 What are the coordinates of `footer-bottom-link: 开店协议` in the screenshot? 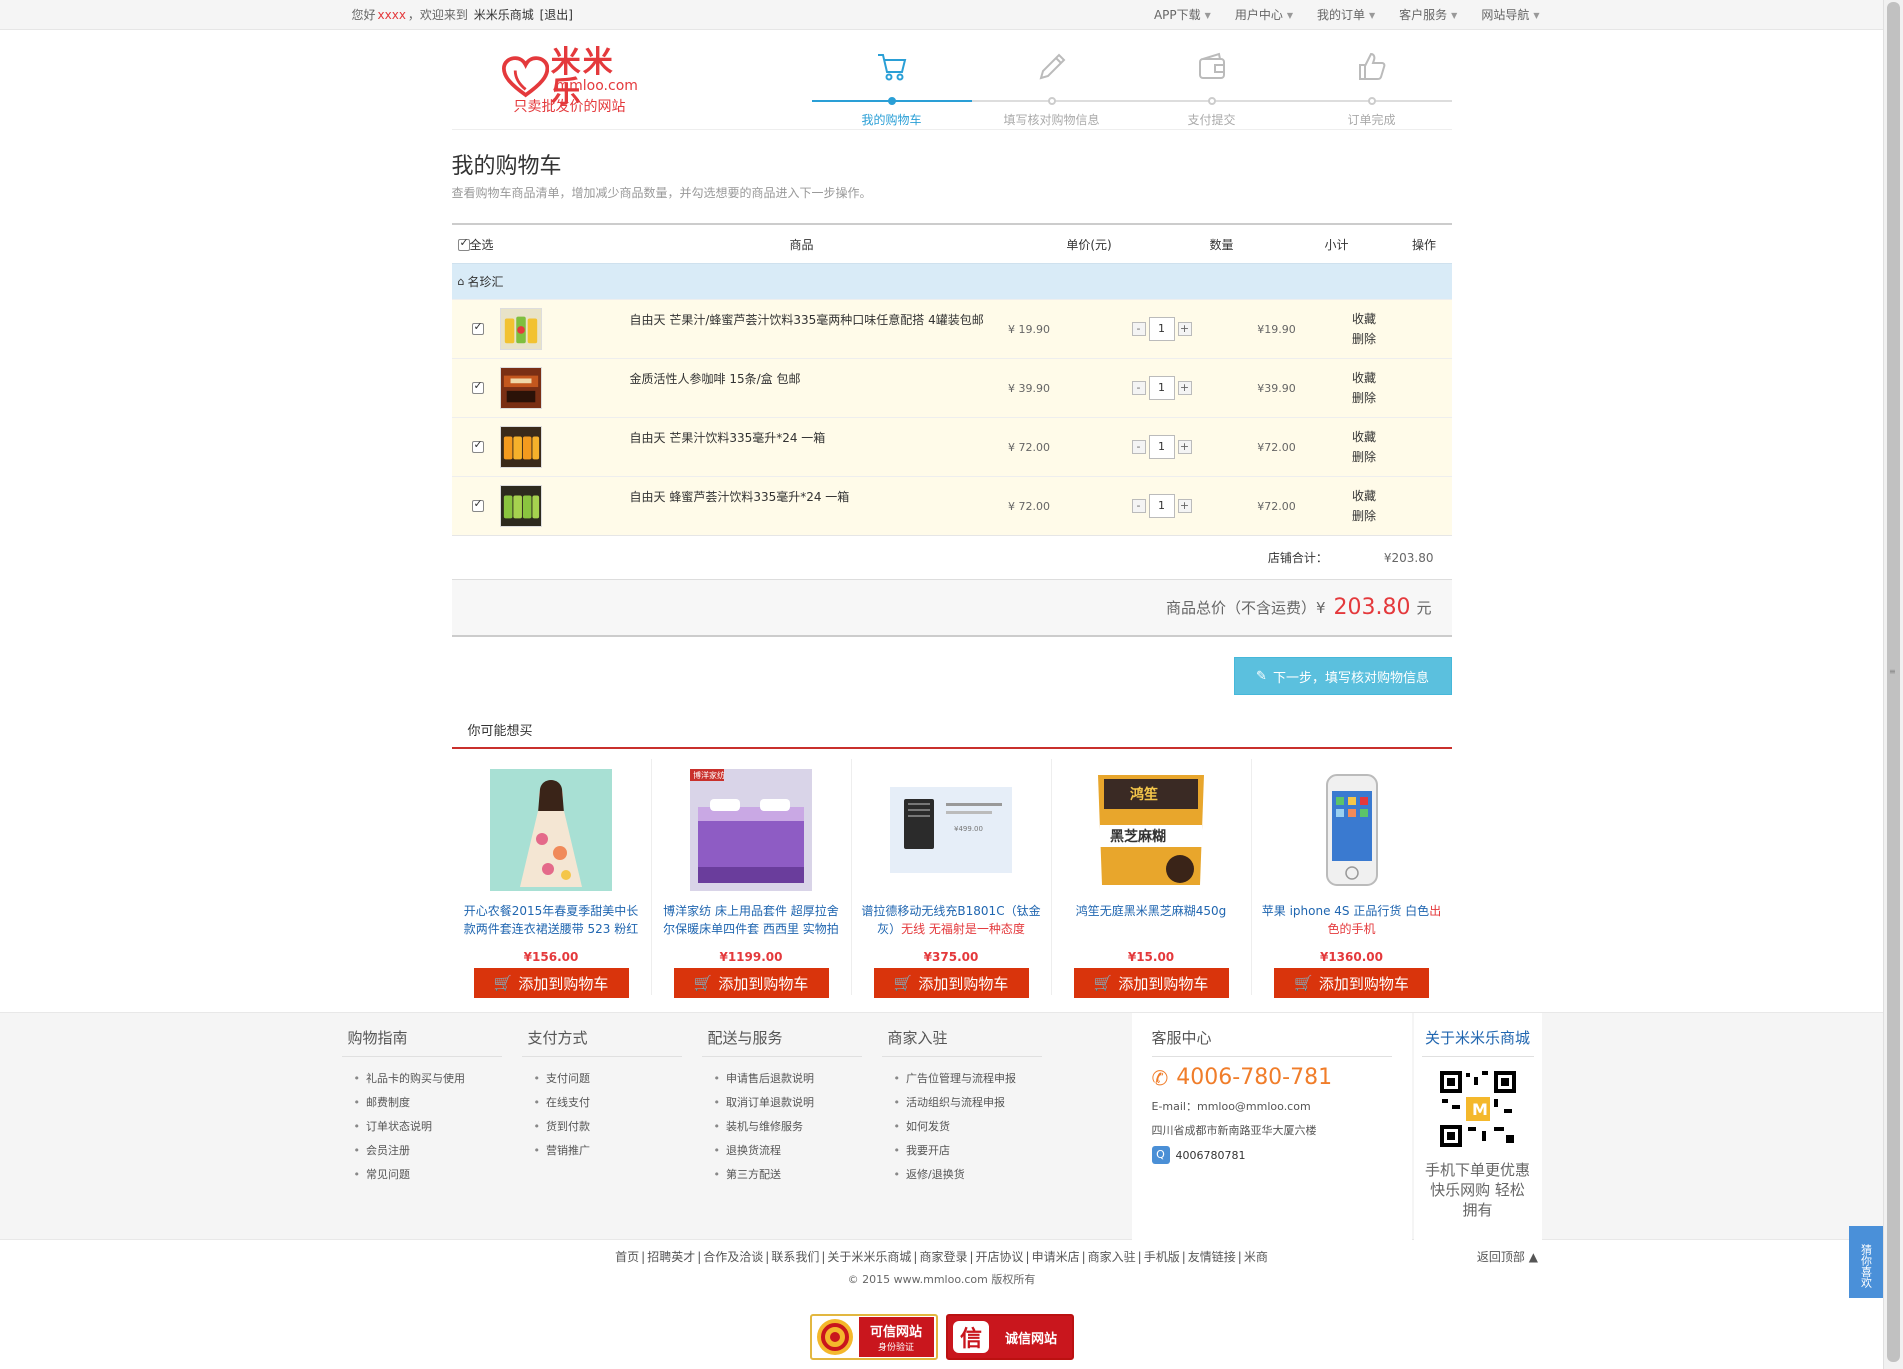 It's located at (1000, 1257).